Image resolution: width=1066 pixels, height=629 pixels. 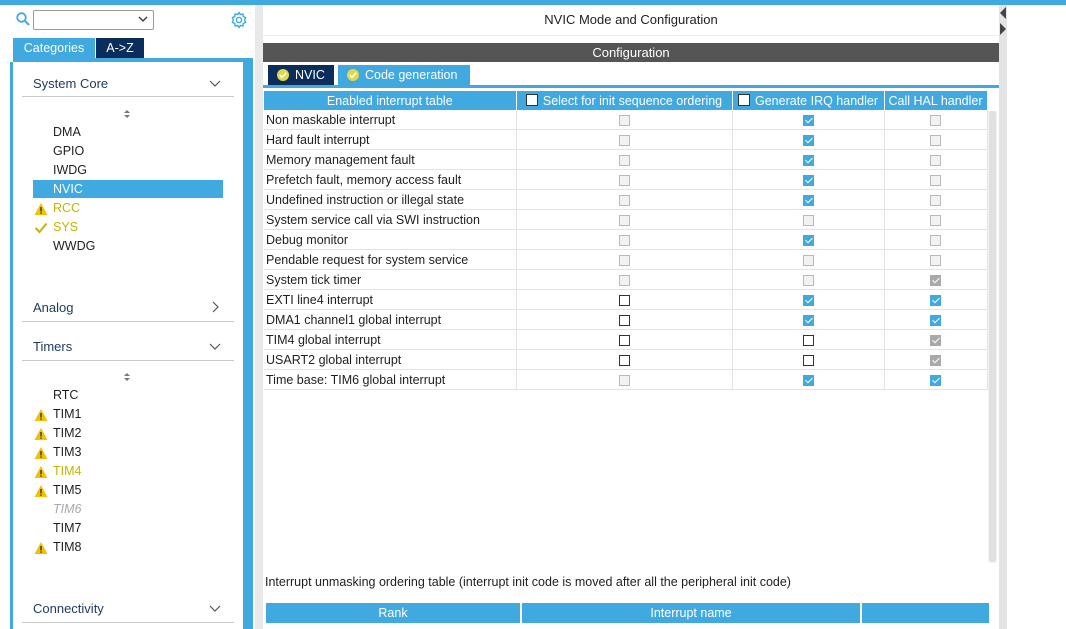 What do you see at coordinates (68, 608) in the screenshot?
I see `section-connectivity: Connectivity` at bounding box center [68, 608].